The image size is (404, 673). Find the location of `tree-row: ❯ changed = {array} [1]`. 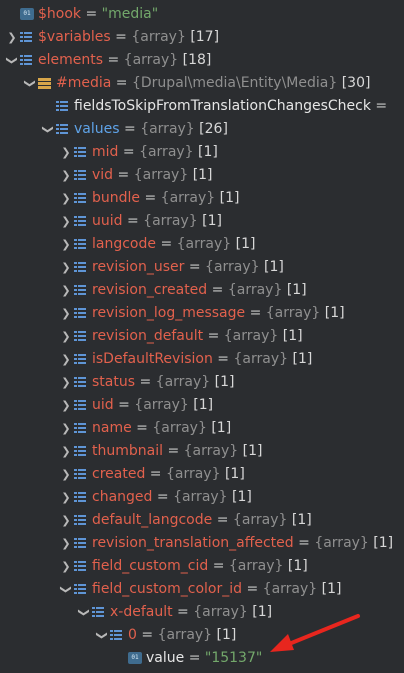

tree-row: ❯ changed = {array} [1] is located at coordinates (202, 497).